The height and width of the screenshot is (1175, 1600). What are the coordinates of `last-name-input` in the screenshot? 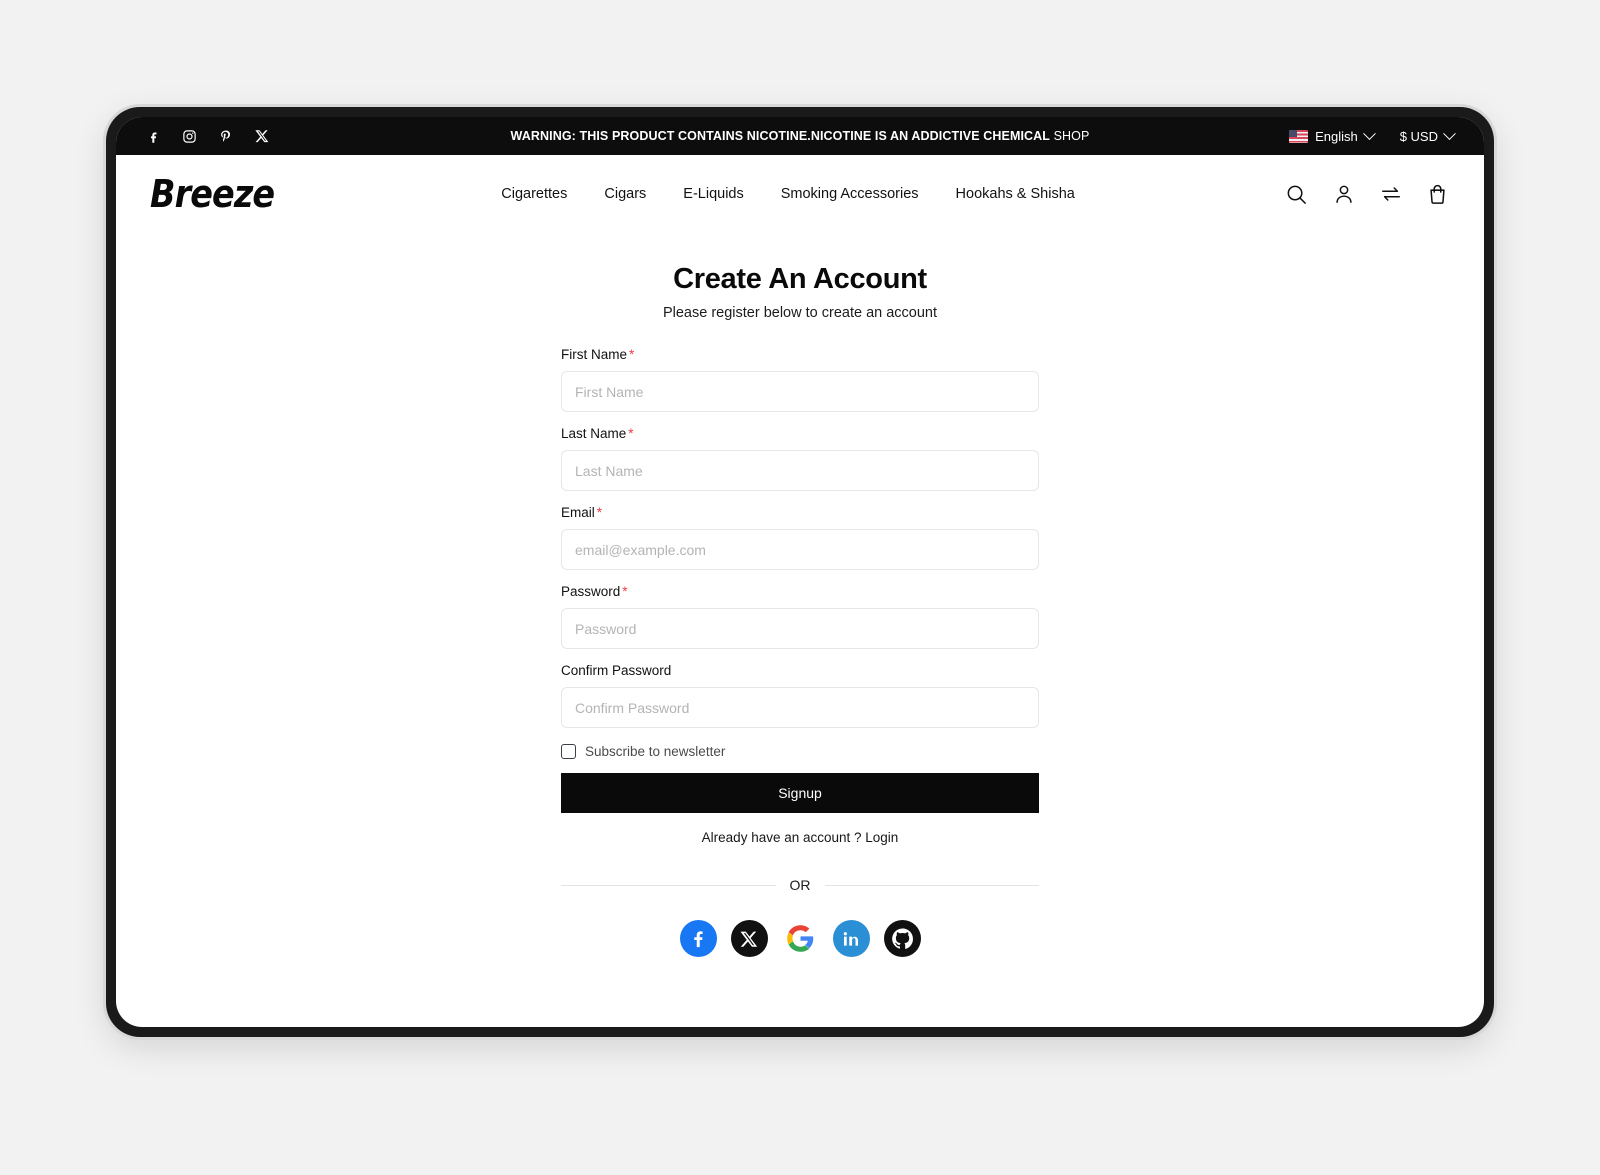 It's located at (800, 470).